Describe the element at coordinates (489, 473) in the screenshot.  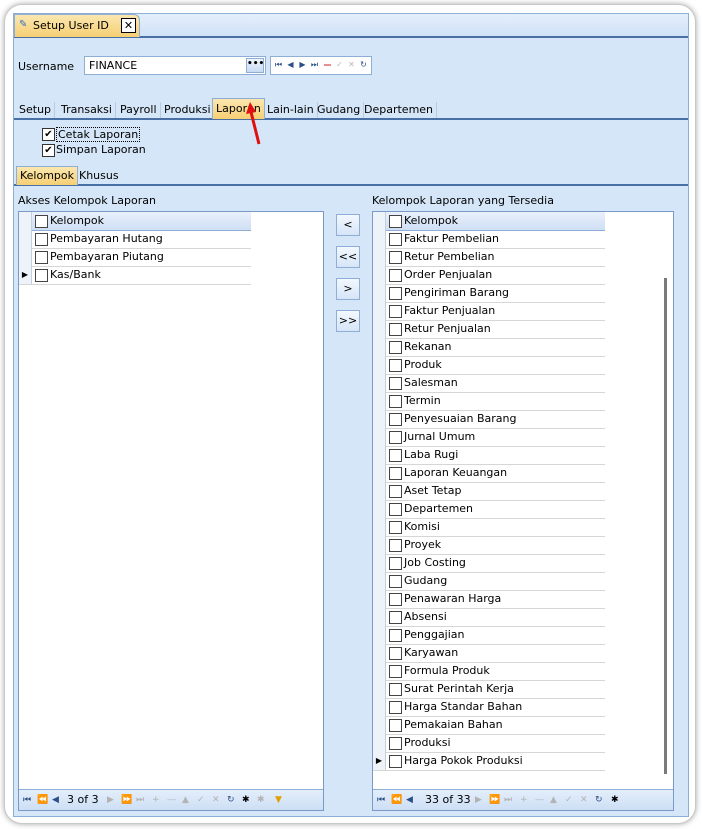
I see `table-row: Laporan Keuangan` at that location.